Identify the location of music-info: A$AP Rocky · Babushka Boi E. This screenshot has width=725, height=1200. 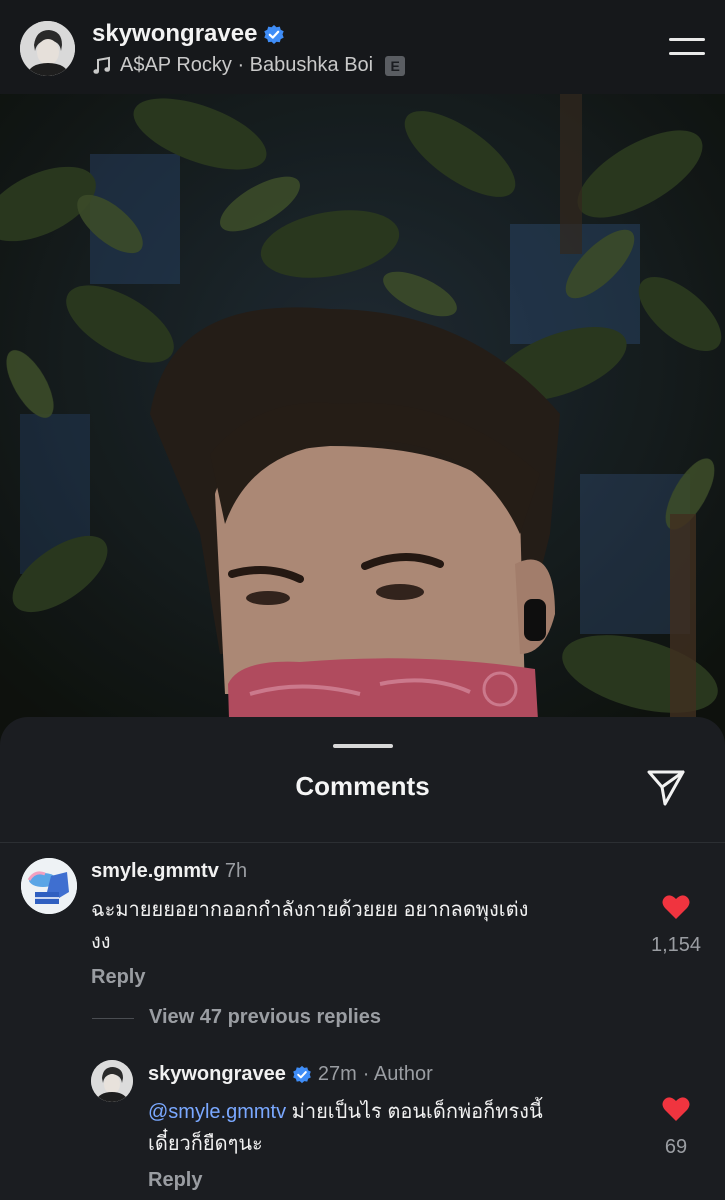
(249, 65).